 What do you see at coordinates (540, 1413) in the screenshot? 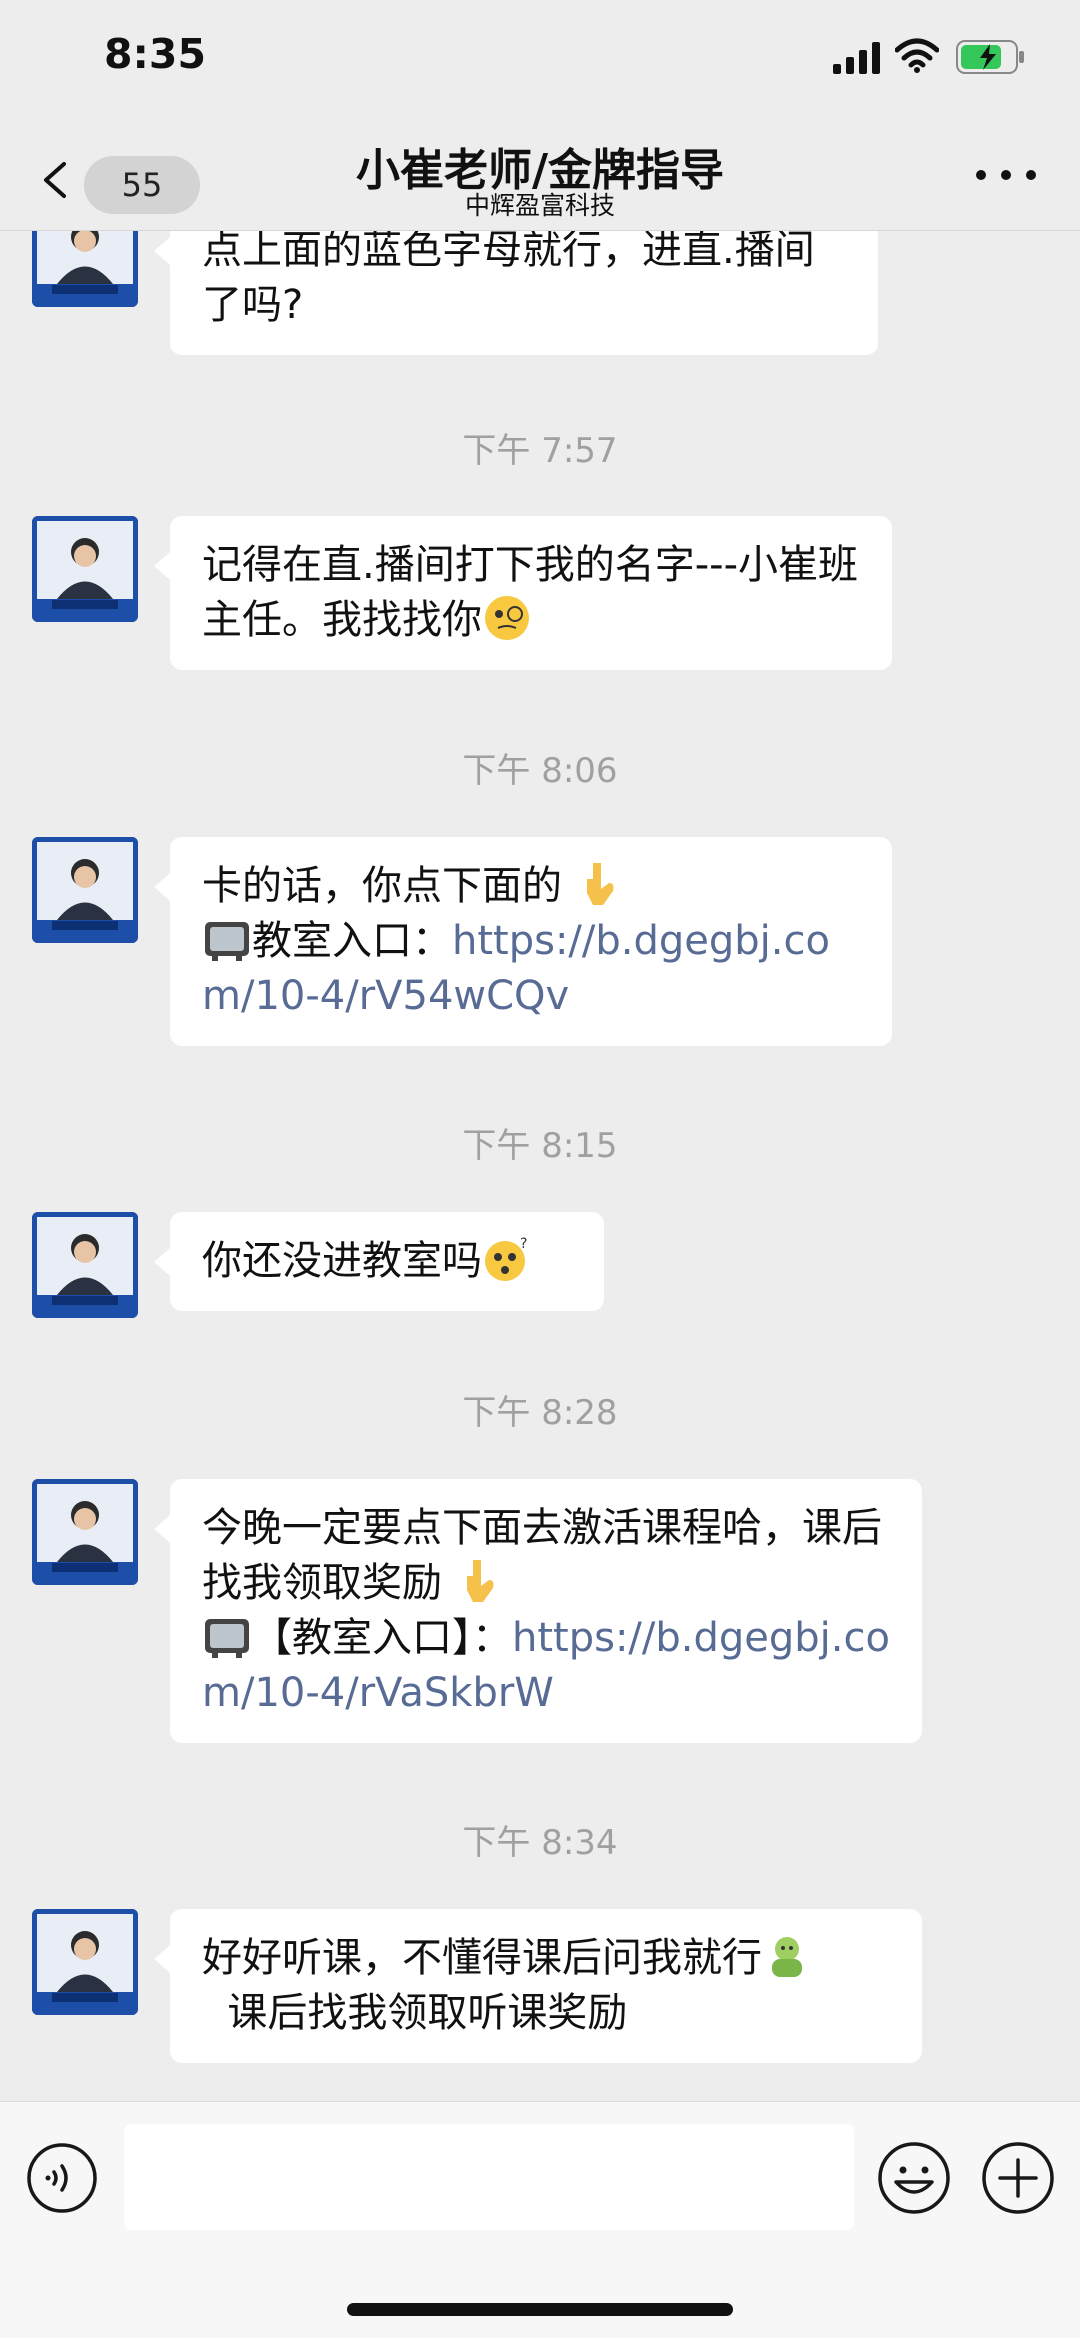
I see `timestamp: 下午 8:28` at bounding box center [540, 1413].